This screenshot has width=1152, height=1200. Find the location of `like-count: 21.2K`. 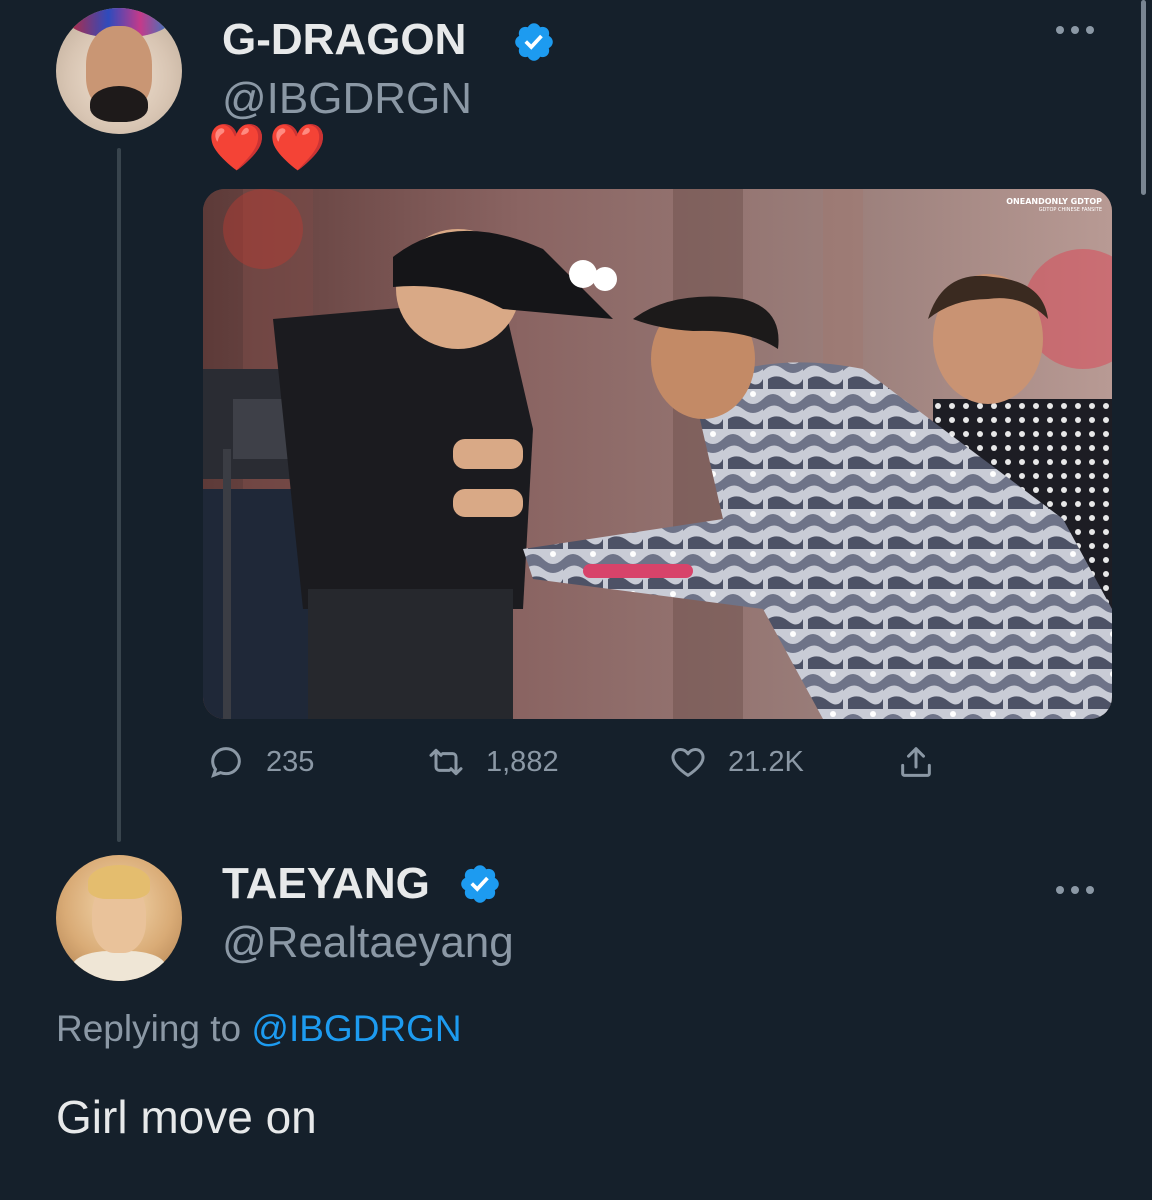

like-count: 21.2K is located at coordinates (766, 761).